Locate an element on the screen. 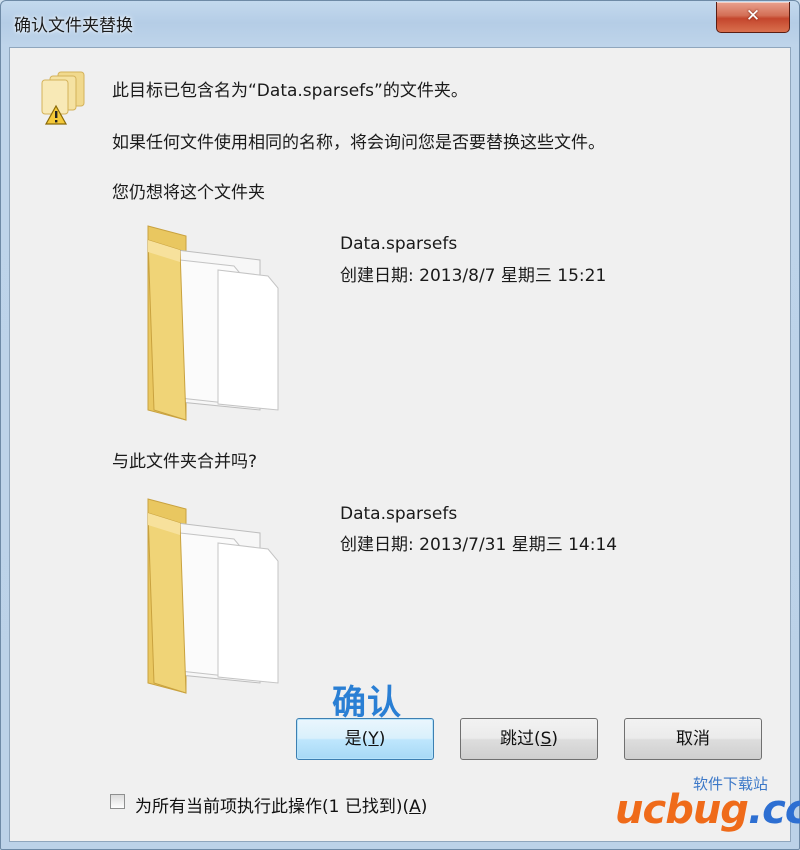 Image resolution: width=800 pixels, height=850 pixels. watermark-brand: ucbug.cc is located at coordinates (707, 810).